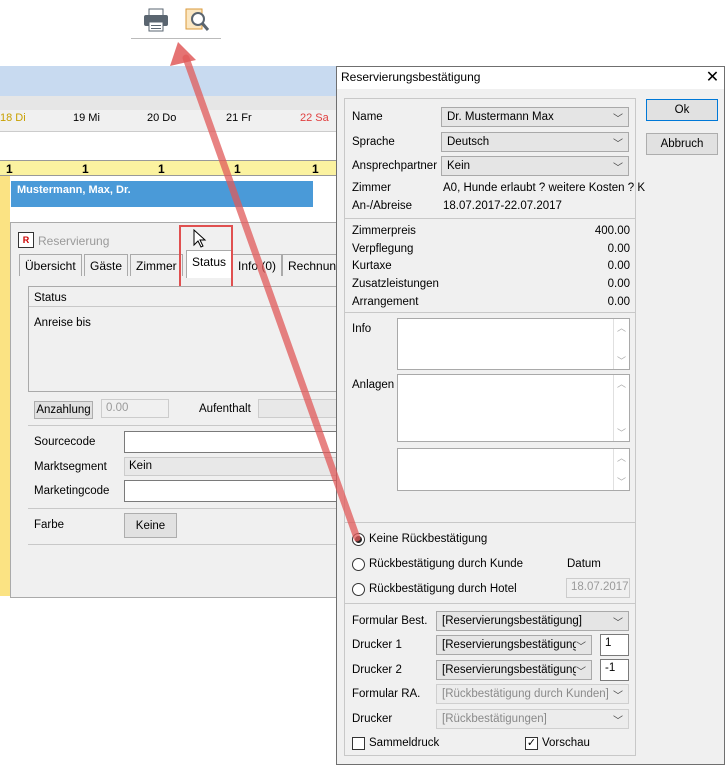 The image size is (725, 766). I want to click on preview-label: Vorschau, so click(566, 743).